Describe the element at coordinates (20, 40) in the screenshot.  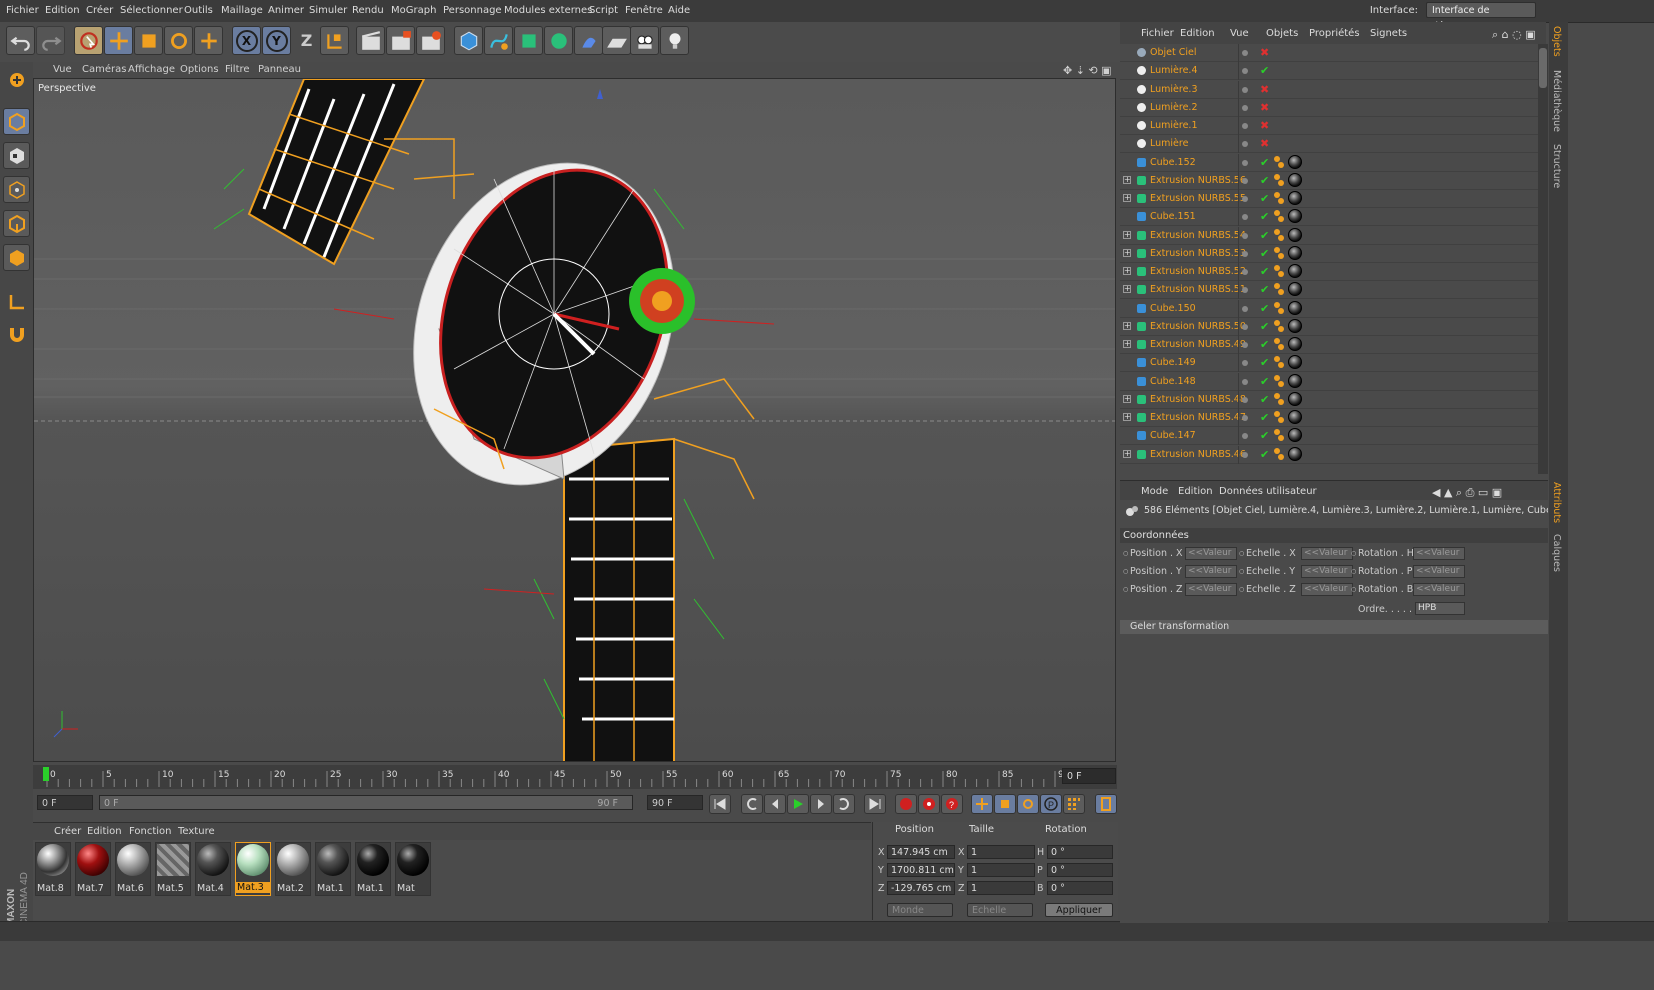
I see `undo-icon` at that location.